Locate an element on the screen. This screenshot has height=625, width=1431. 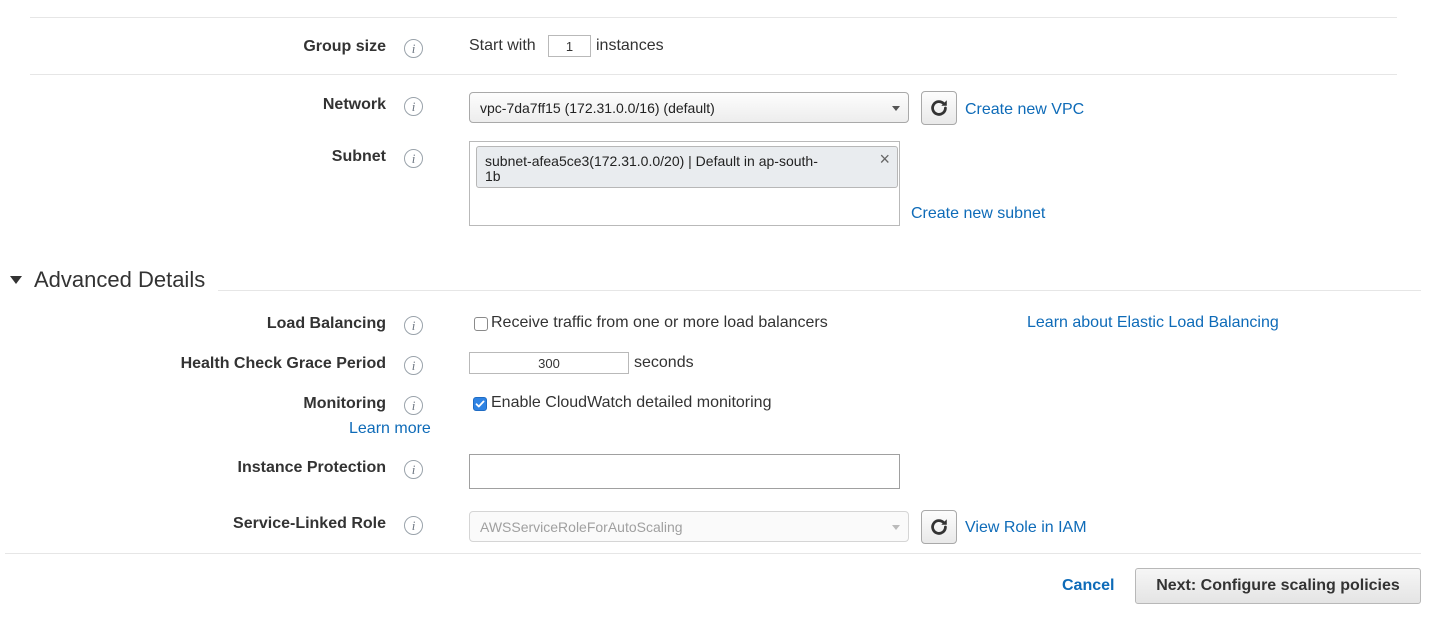
health-check-unit: seconds is located at coordinates (664, 362).